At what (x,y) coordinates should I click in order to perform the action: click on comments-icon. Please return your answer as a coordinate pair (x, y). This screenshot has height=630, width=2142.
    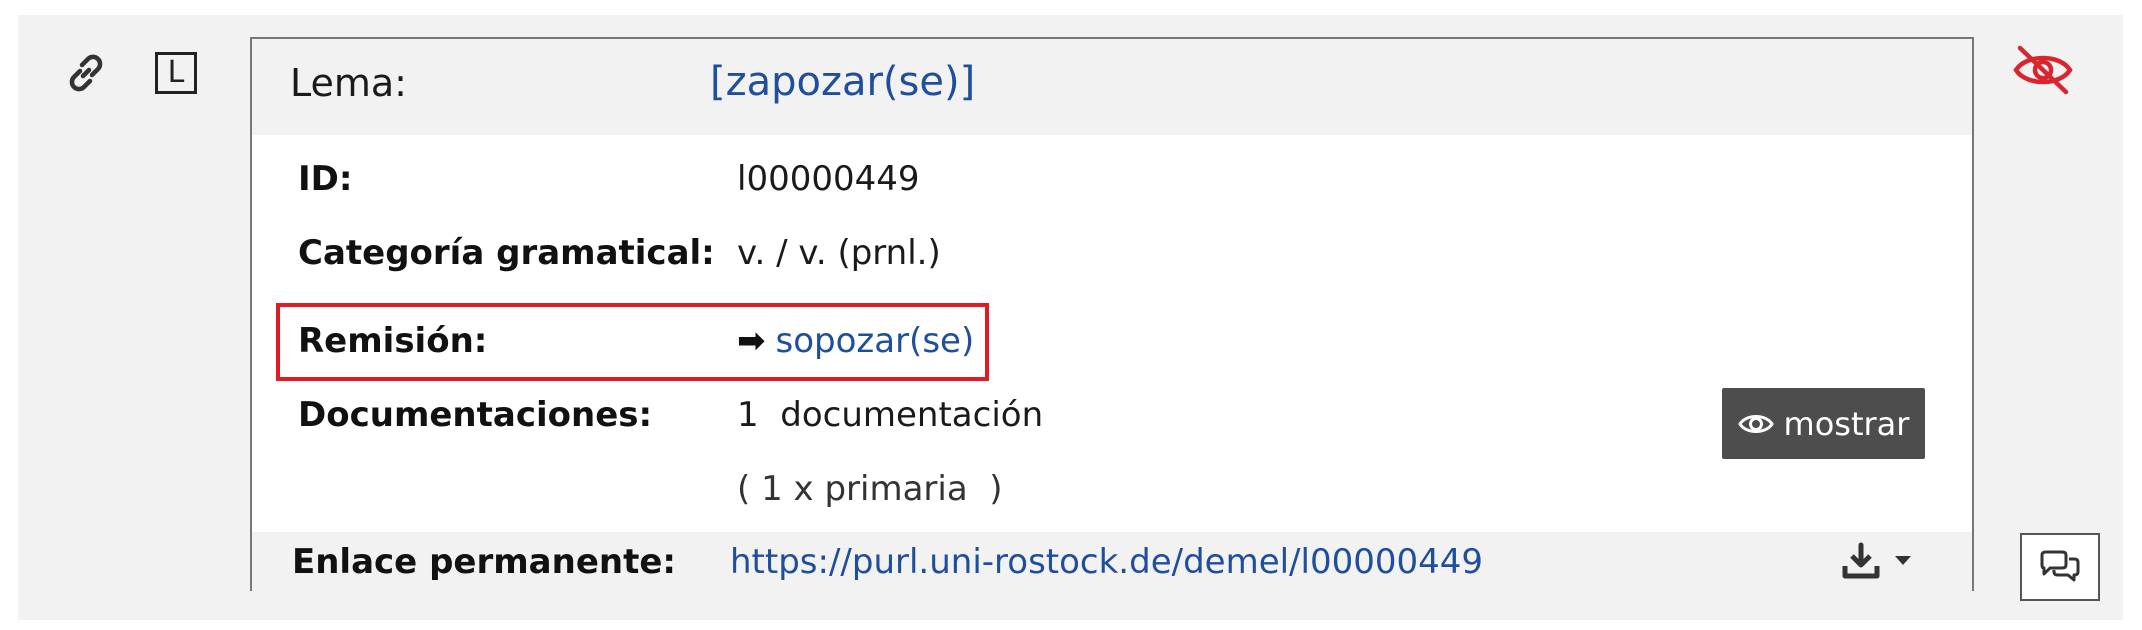
    Looking at the image, I should click on (2060, 566).